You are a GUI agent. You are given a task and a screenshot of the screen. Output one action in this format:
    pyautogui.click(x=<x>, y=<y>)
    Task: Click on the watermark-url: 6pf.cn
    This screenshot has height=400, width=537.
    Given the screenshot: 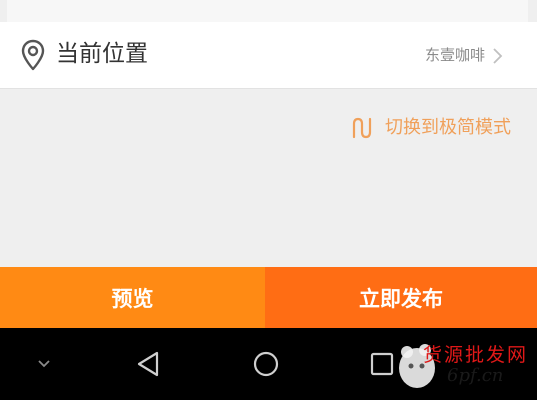 What is the action you would take?
    pyautogui.click(x=475, y=375)
    